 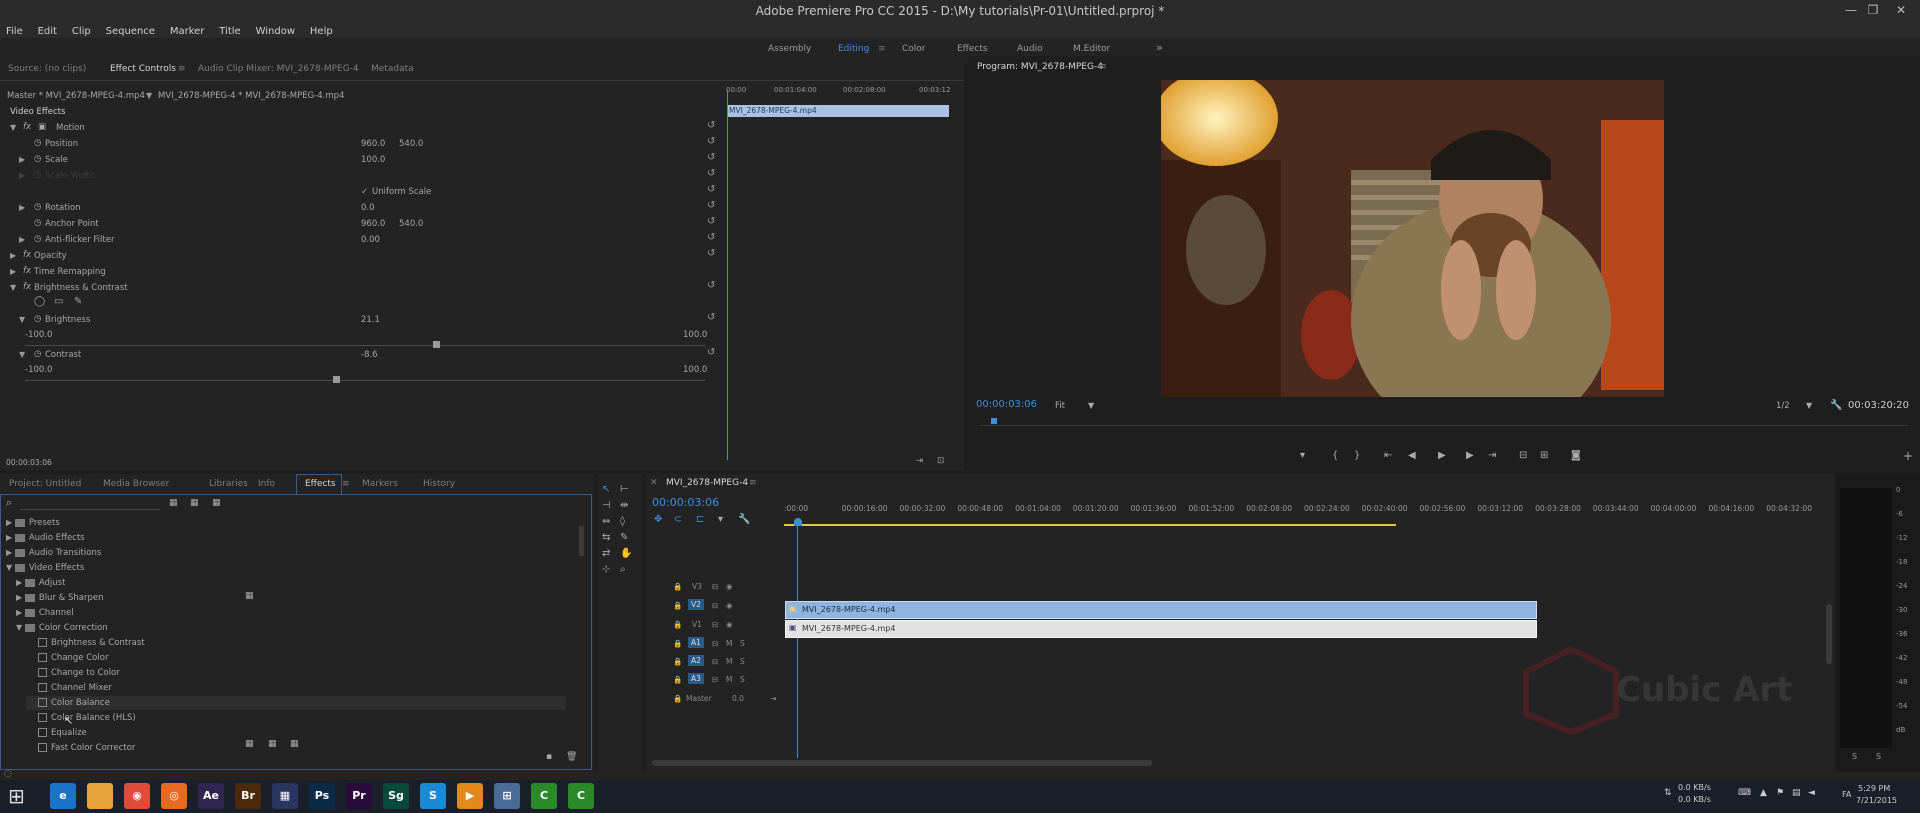 What do you see at coordinates (1544, 455) in the screenshot?
I see `extract-icon: ⊞` at bounding box center [1544, 455].